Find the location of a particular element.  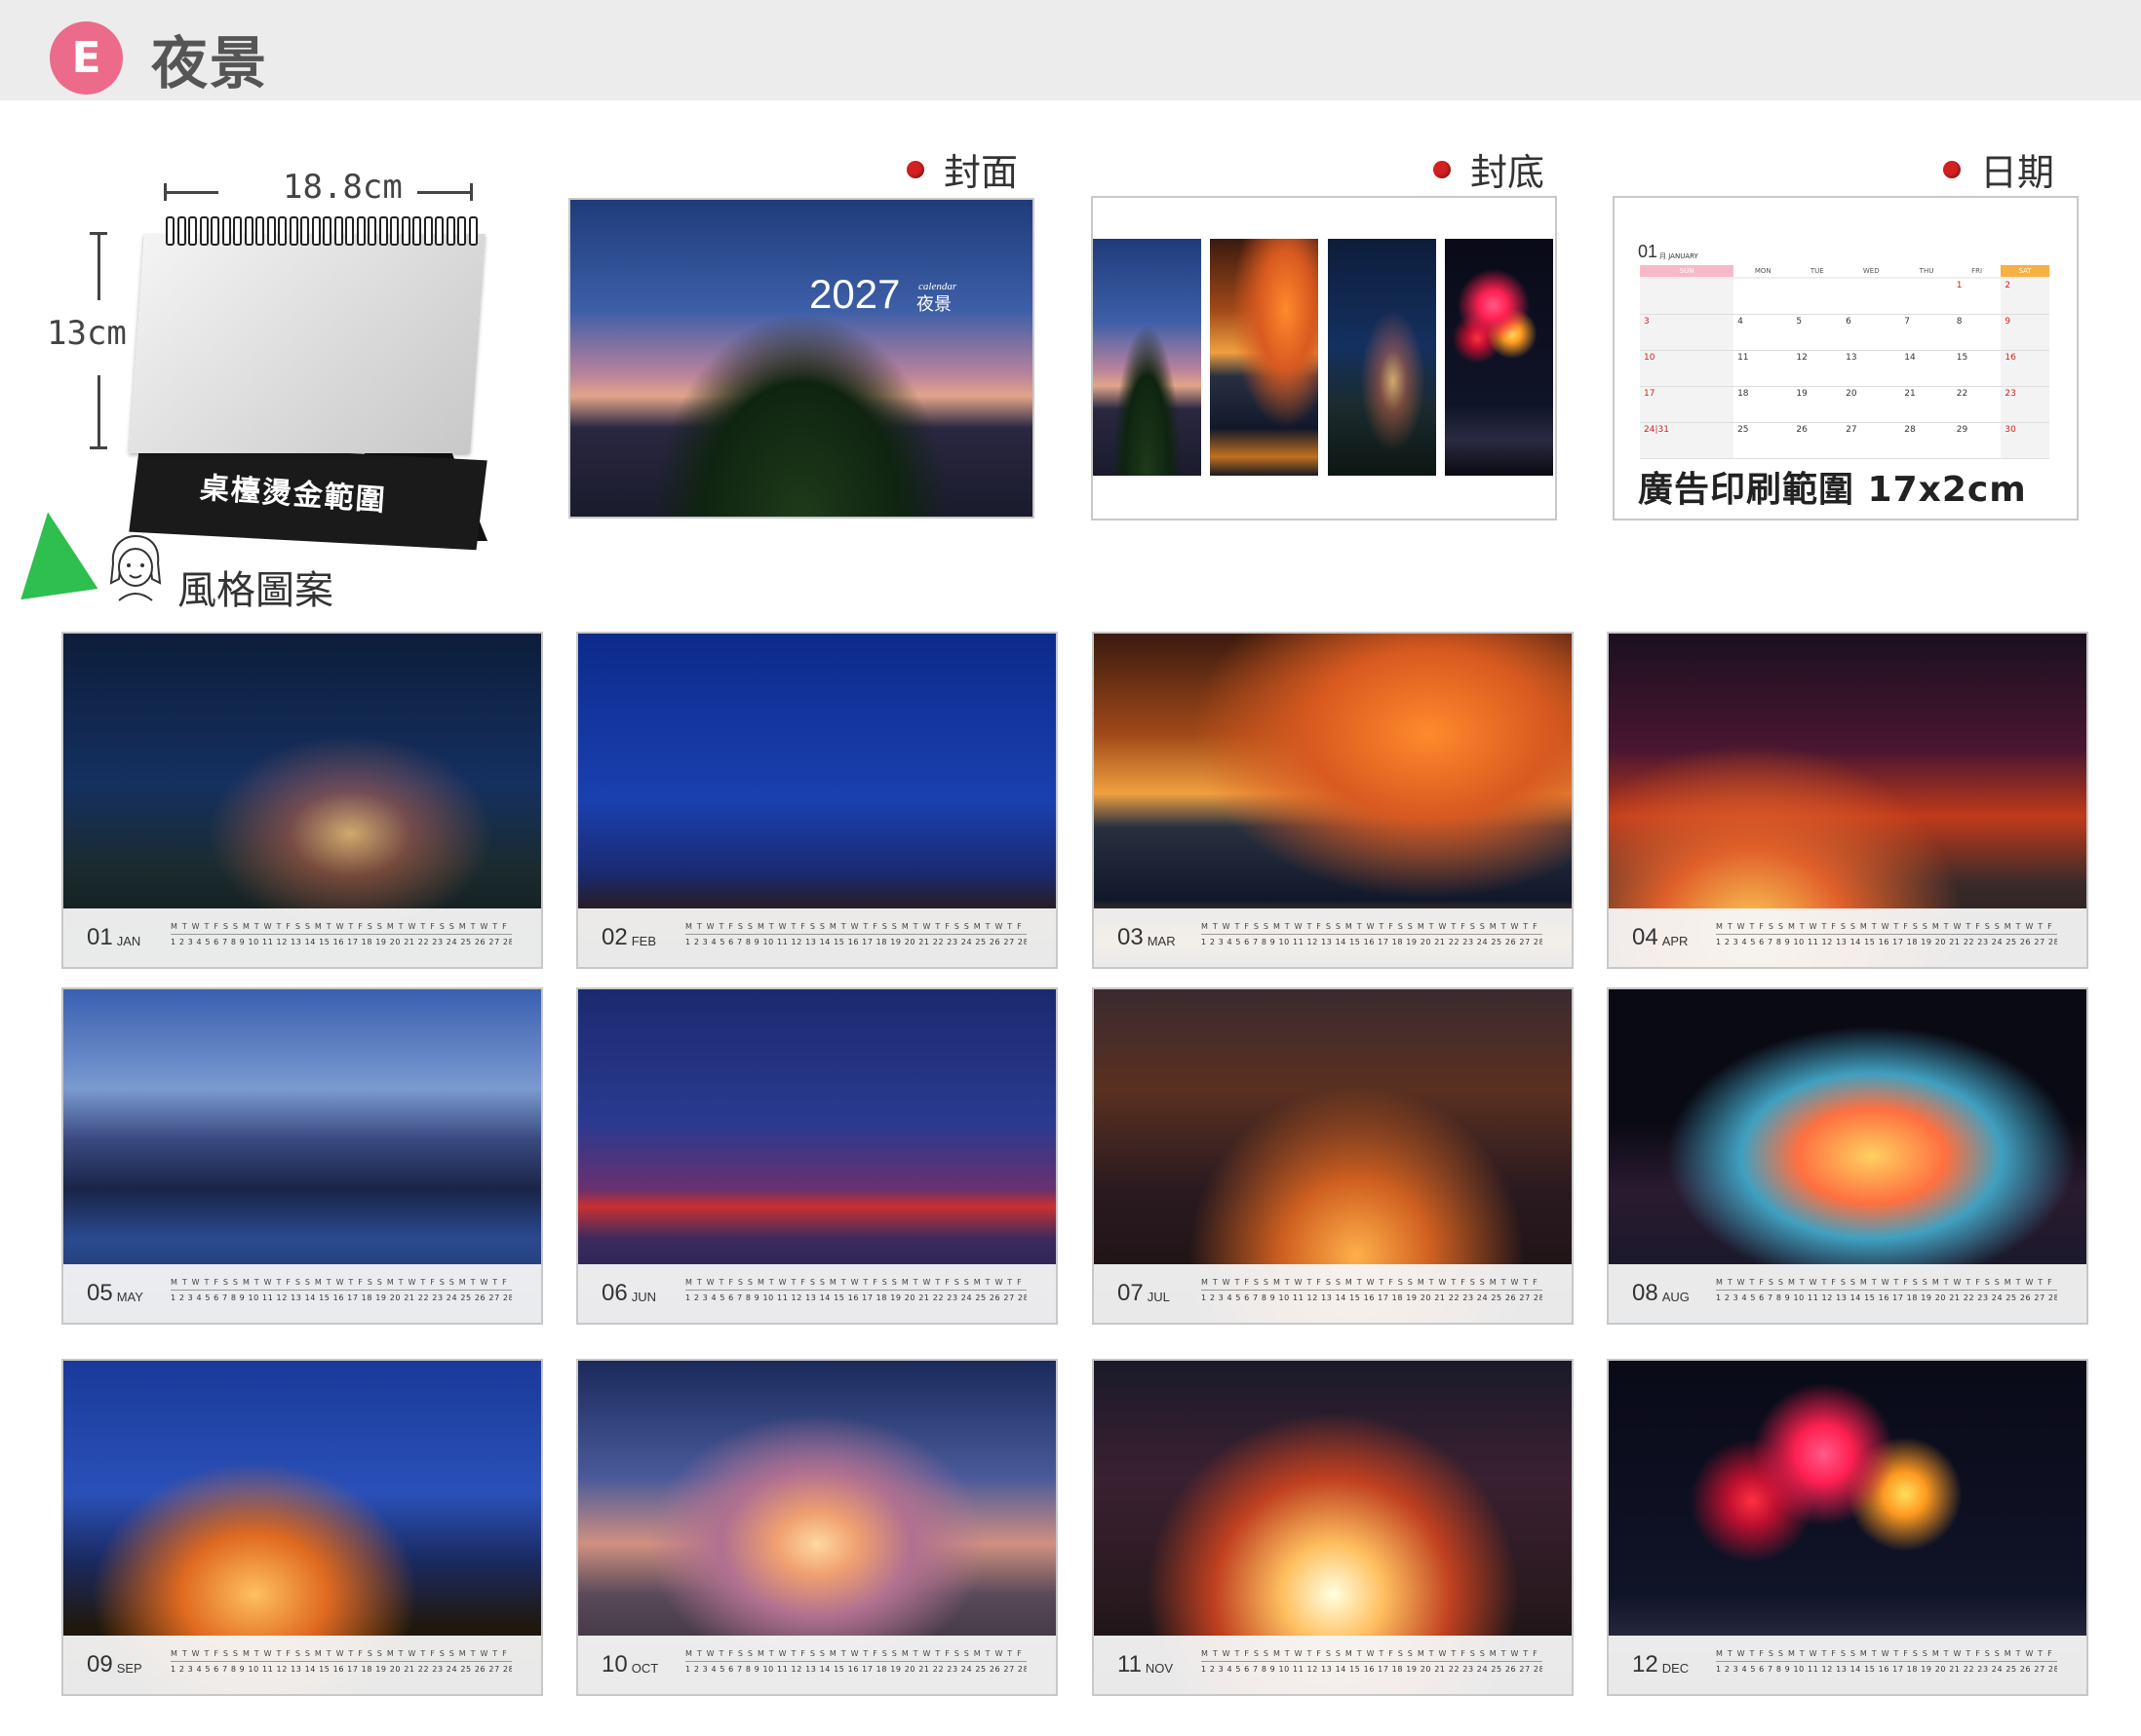

weekday-header: SAT is located at coordinates (2025, 272).